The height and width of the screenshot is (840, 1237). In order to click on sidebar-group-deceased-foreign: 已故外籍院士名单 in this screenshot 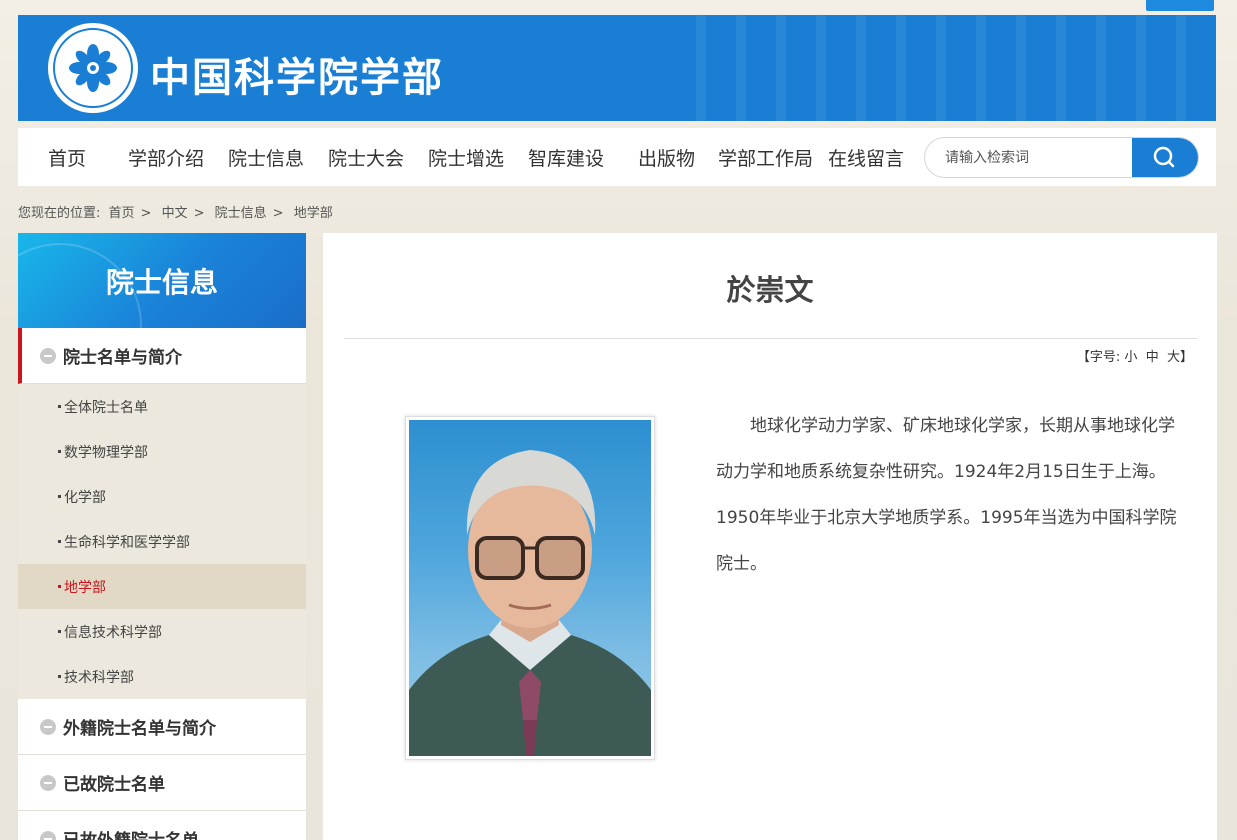, I will do `click(162, 825)`.